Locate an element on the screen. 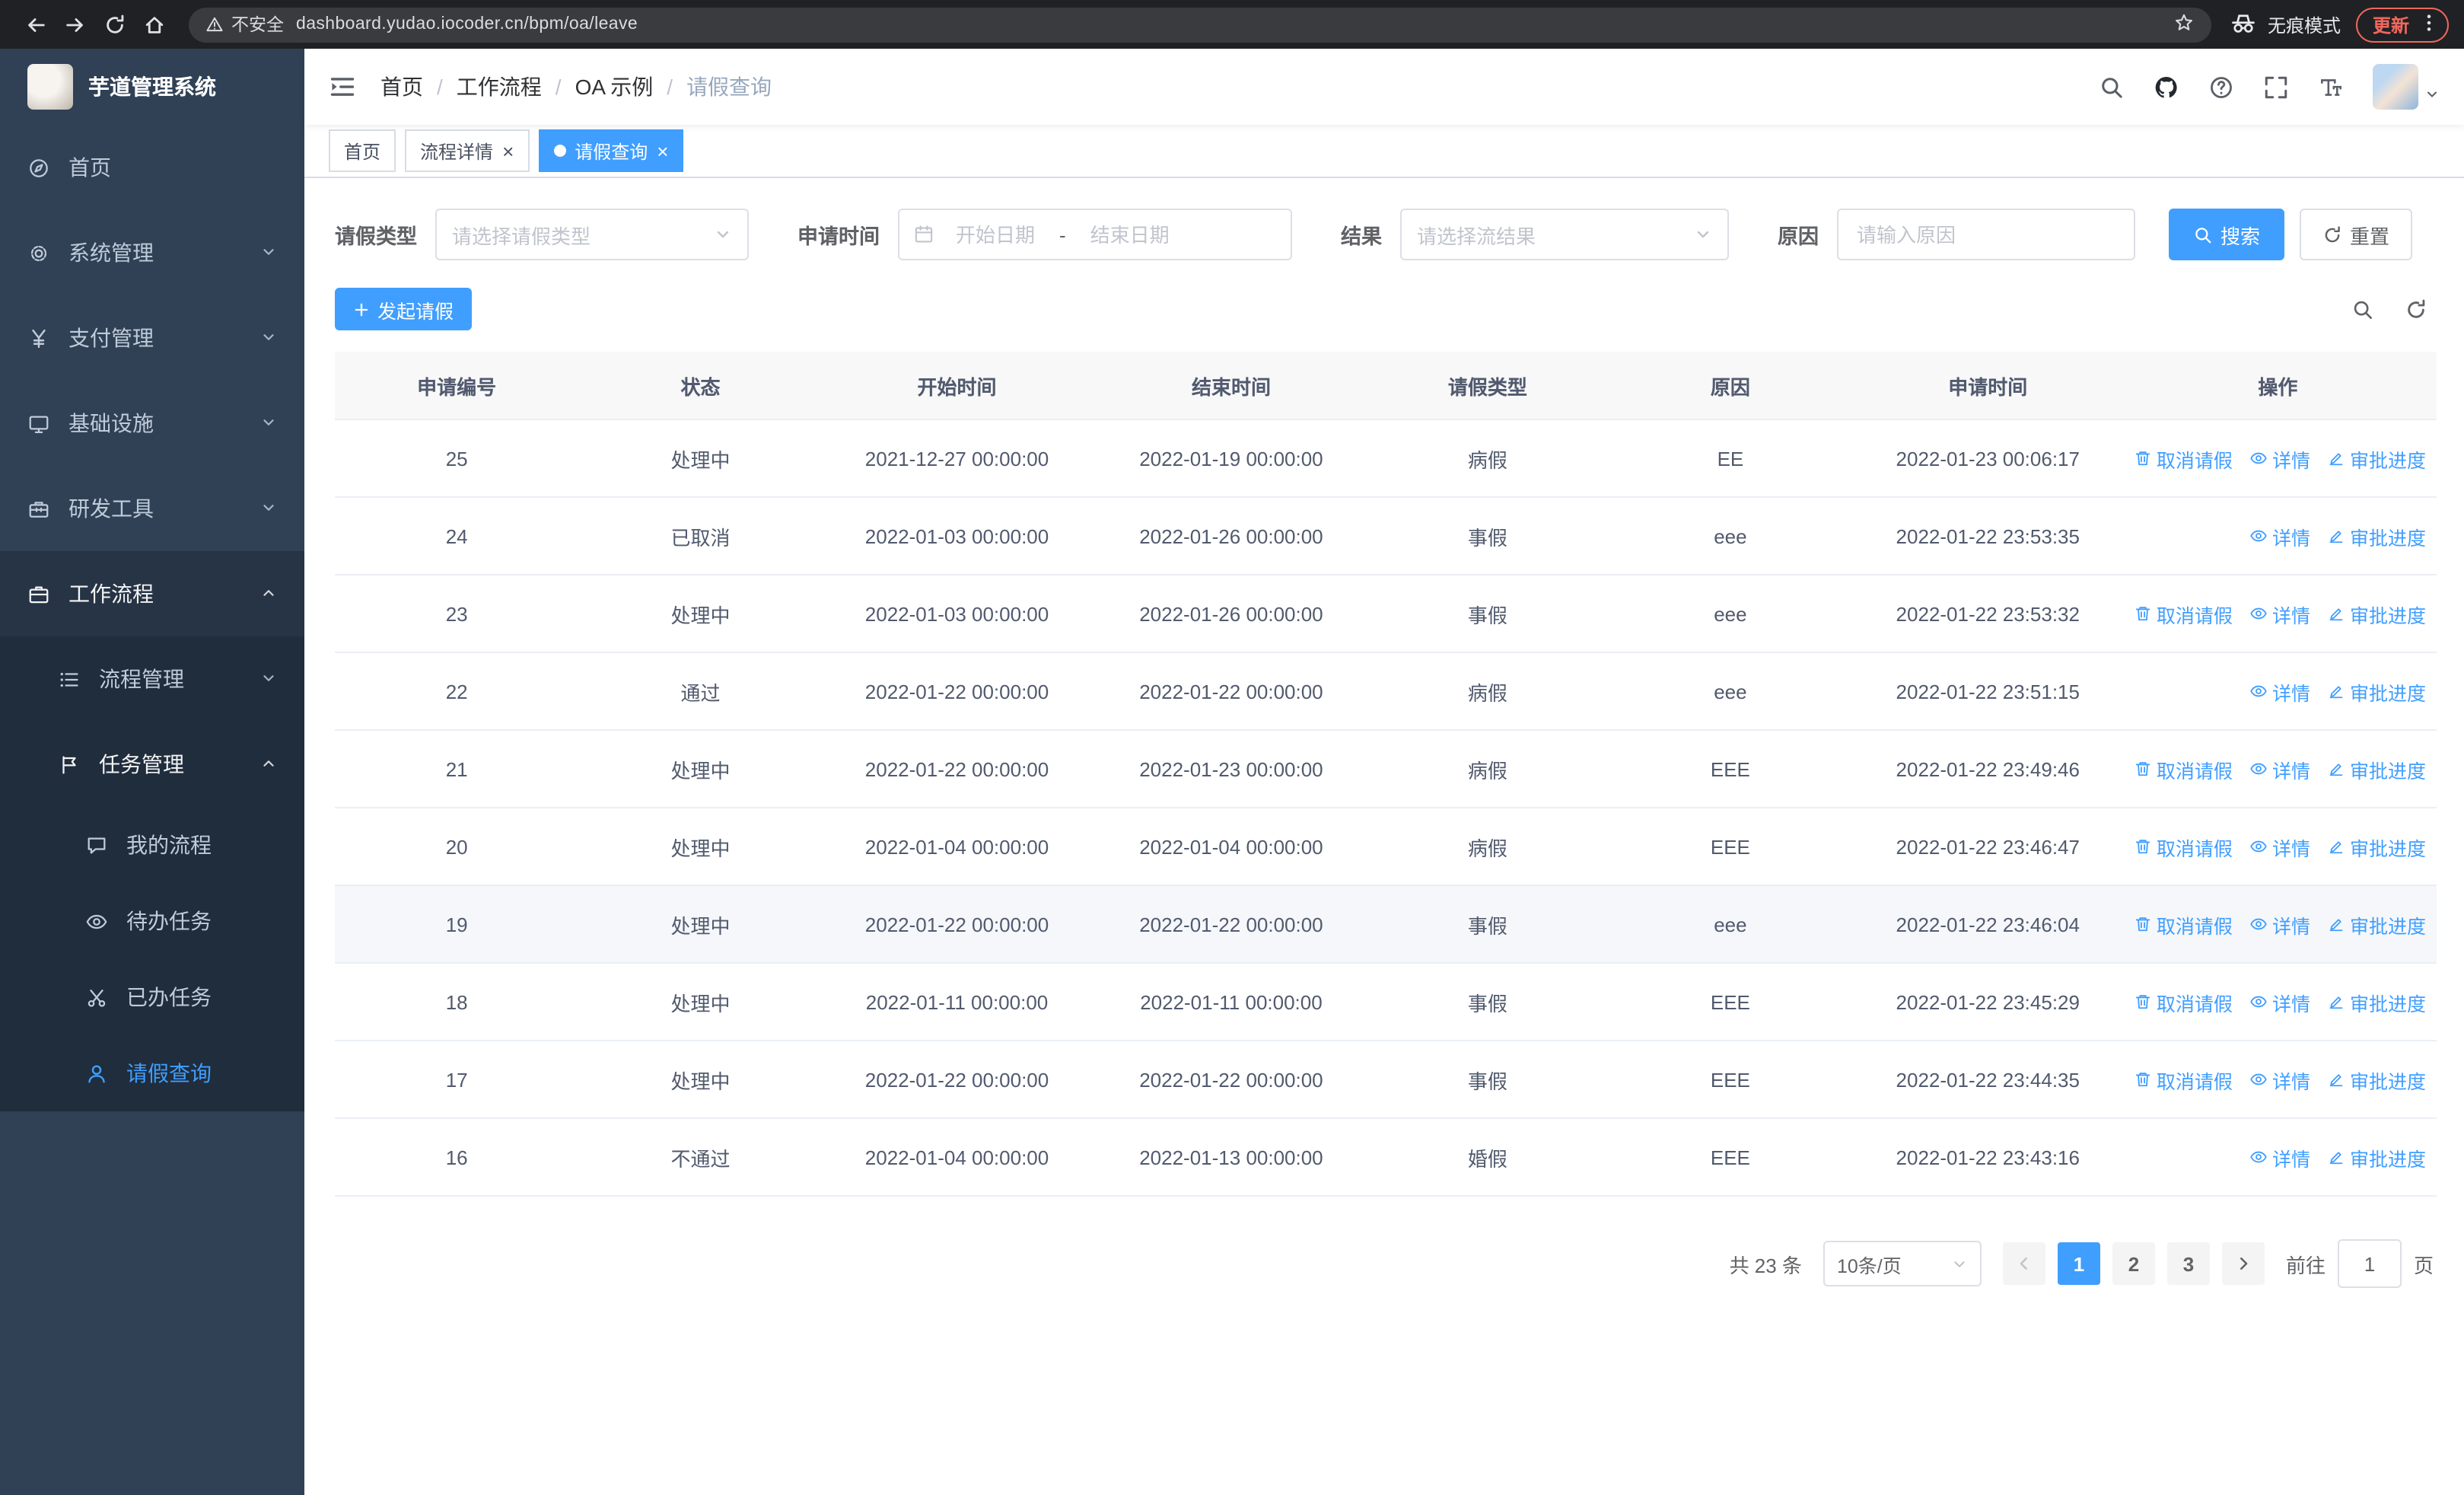  search-button: 搜索 is located at coordinates (2227, 234).